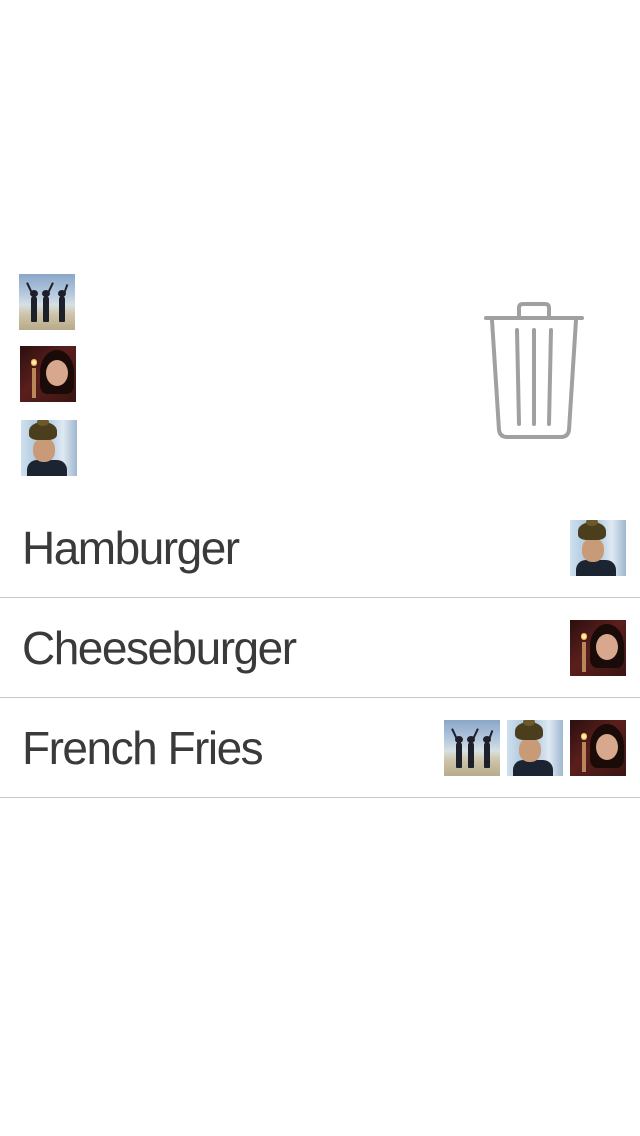 The image size is (640, 1136). Describe the element at coordinates (131, 548) in the screenshot. I see `list-item-label: Hamburger` at that location.